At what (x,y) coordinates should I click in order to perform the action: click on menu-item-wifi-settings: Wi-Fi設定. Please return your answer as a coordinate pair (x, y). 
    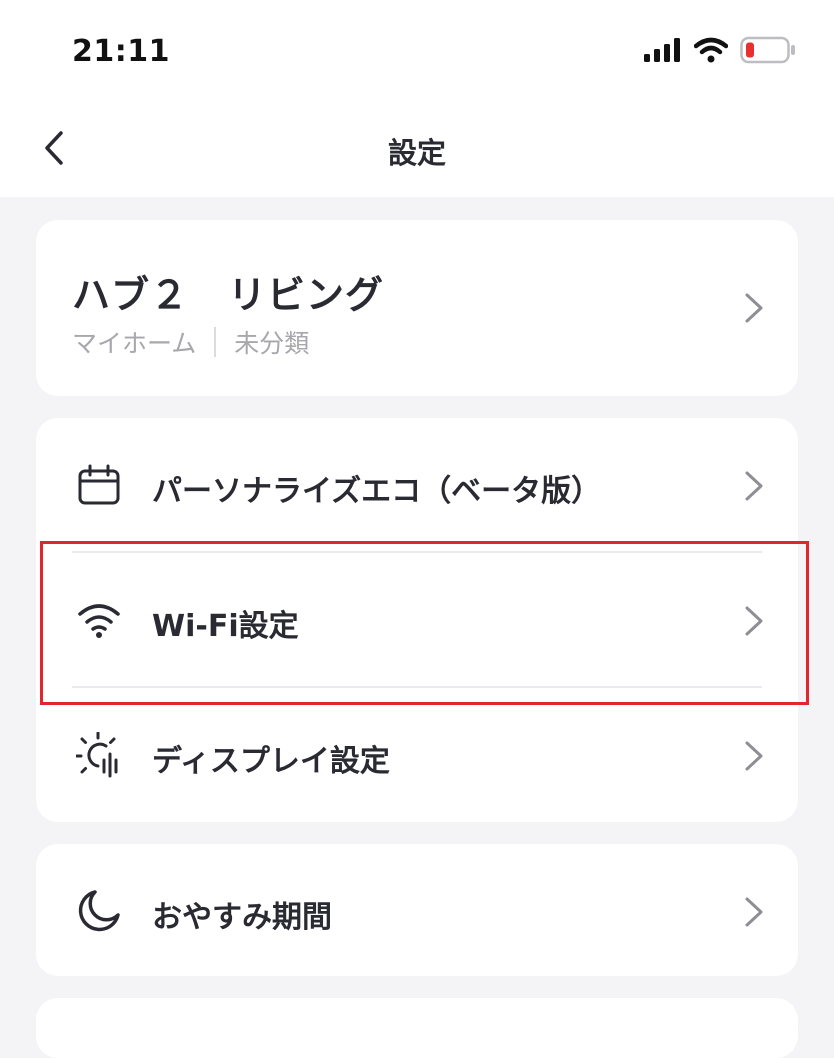
    Looking at the image, I should click on (417, 620).